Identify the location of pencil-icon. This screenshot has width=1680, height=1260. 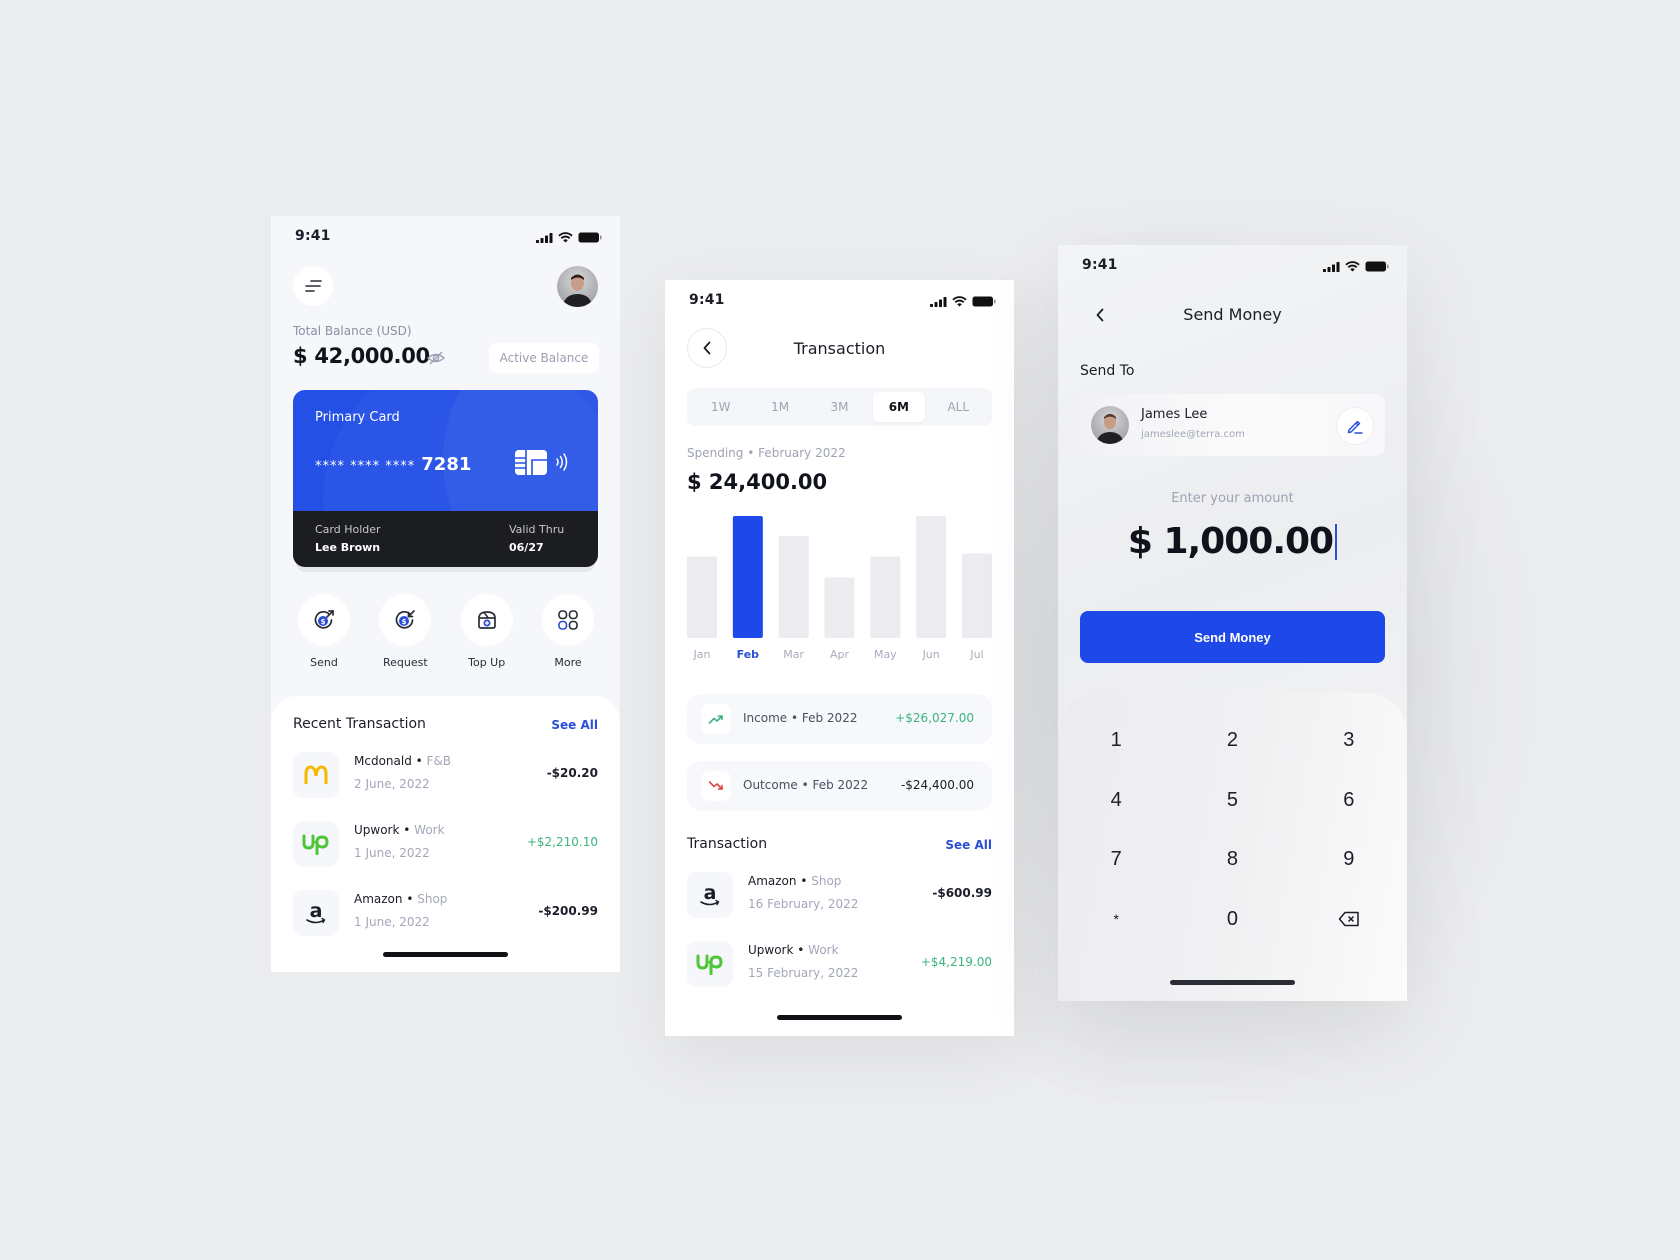
(1355, 427).